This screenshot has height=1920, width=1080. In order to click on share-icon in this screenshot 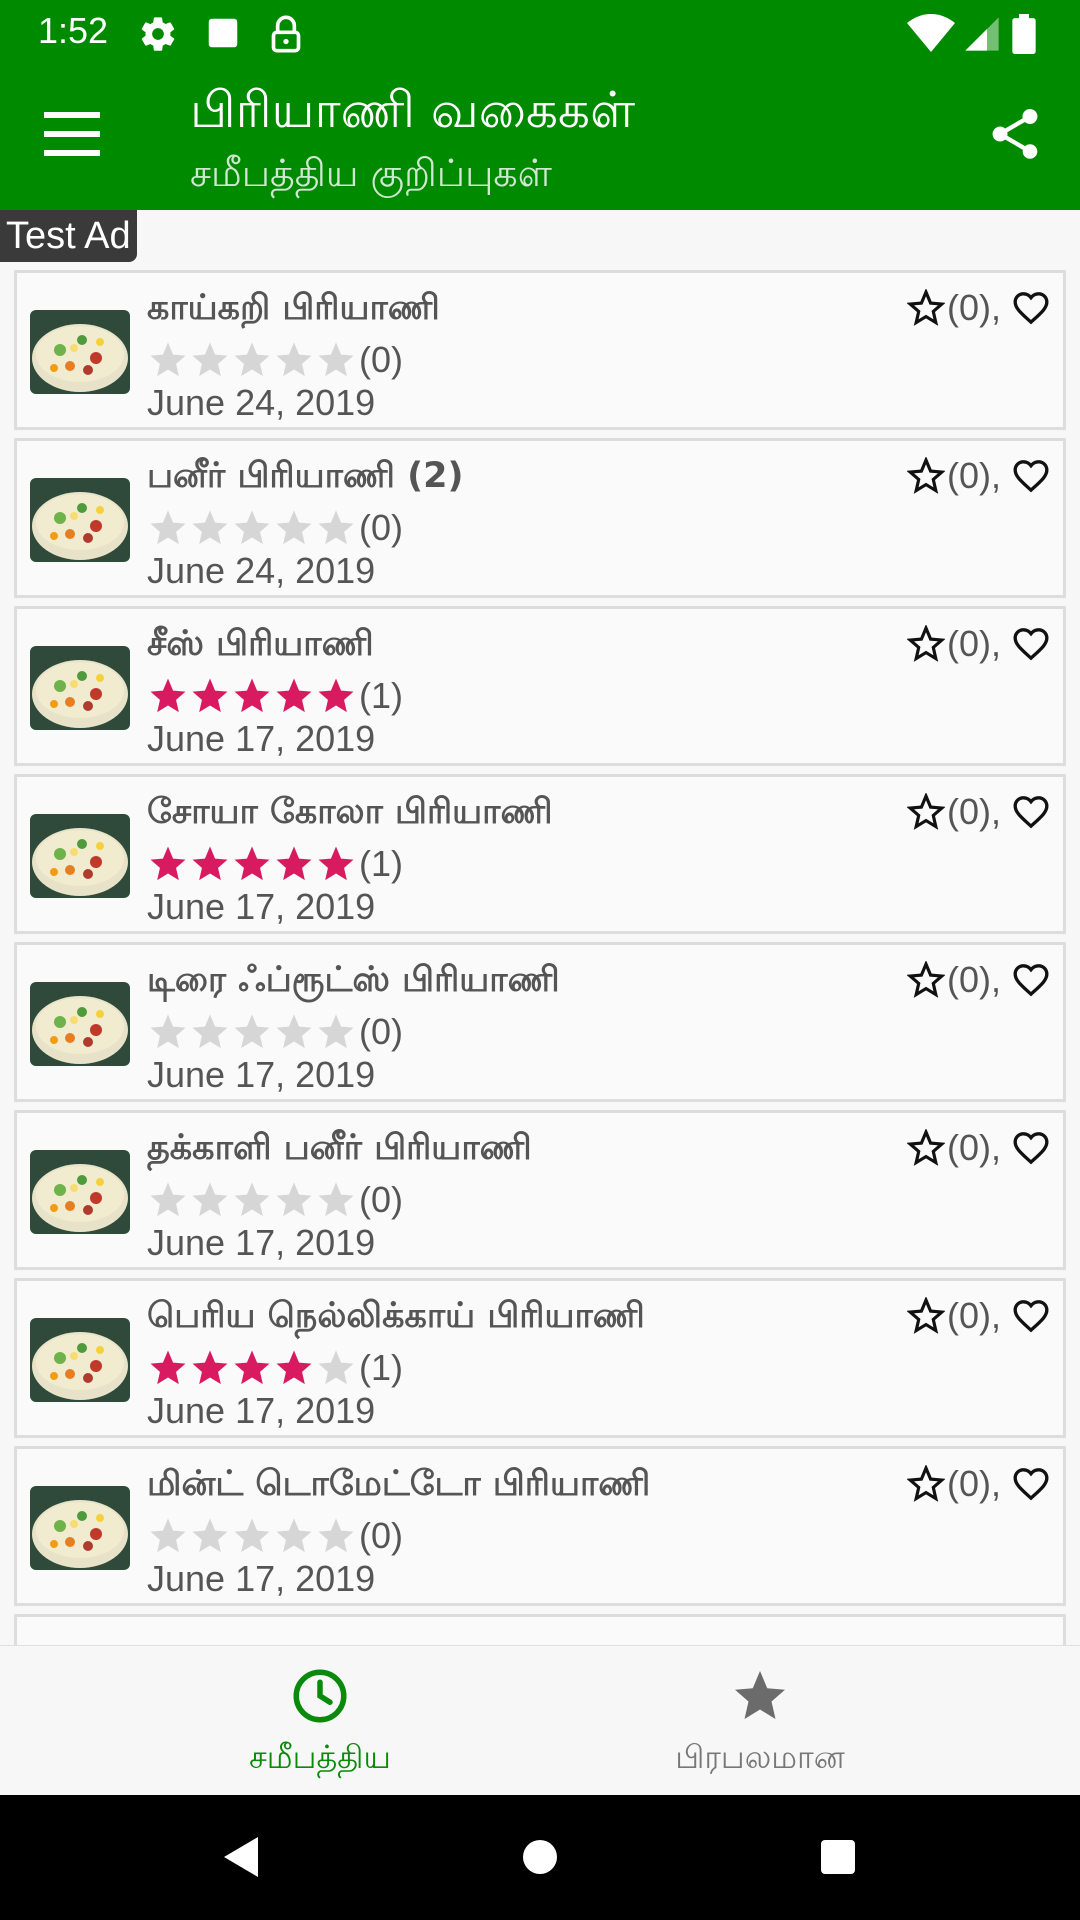, I will do `click(1015, 134)`.